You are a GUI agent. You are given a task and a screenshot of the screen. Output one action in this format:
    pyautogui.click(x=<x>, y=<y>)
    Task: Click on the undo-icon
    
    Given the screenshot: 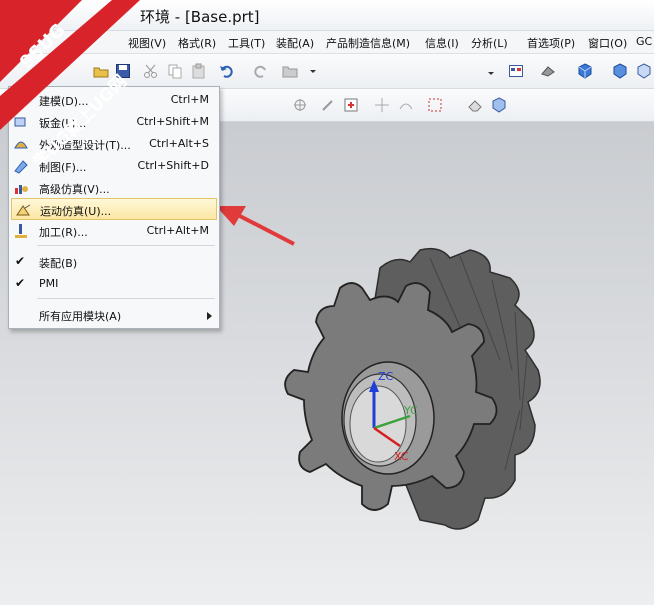 What is the action you would take?
    pyautogui.click(x=227, y=71)
    